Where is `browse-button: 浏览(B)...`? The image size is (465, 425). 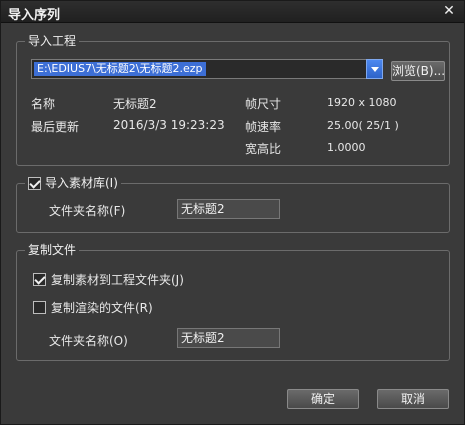 browse-button: 浏览(B)... is located at coordinates (418, 71).